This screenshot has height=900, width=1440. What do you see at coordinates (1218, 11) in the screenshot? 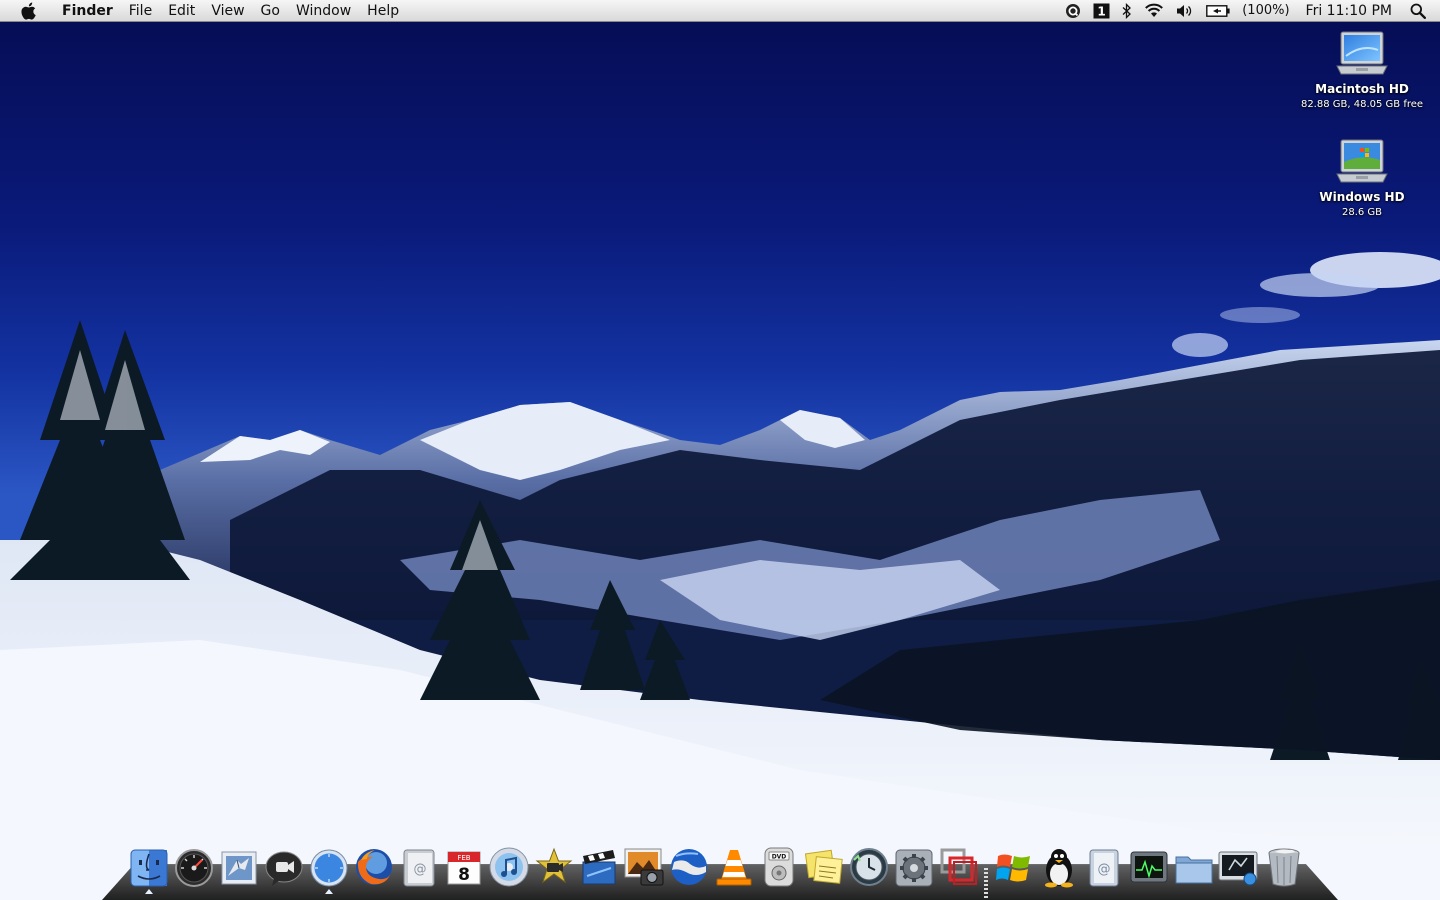
I see `battery-icon` at bounding box center [1218, 11].